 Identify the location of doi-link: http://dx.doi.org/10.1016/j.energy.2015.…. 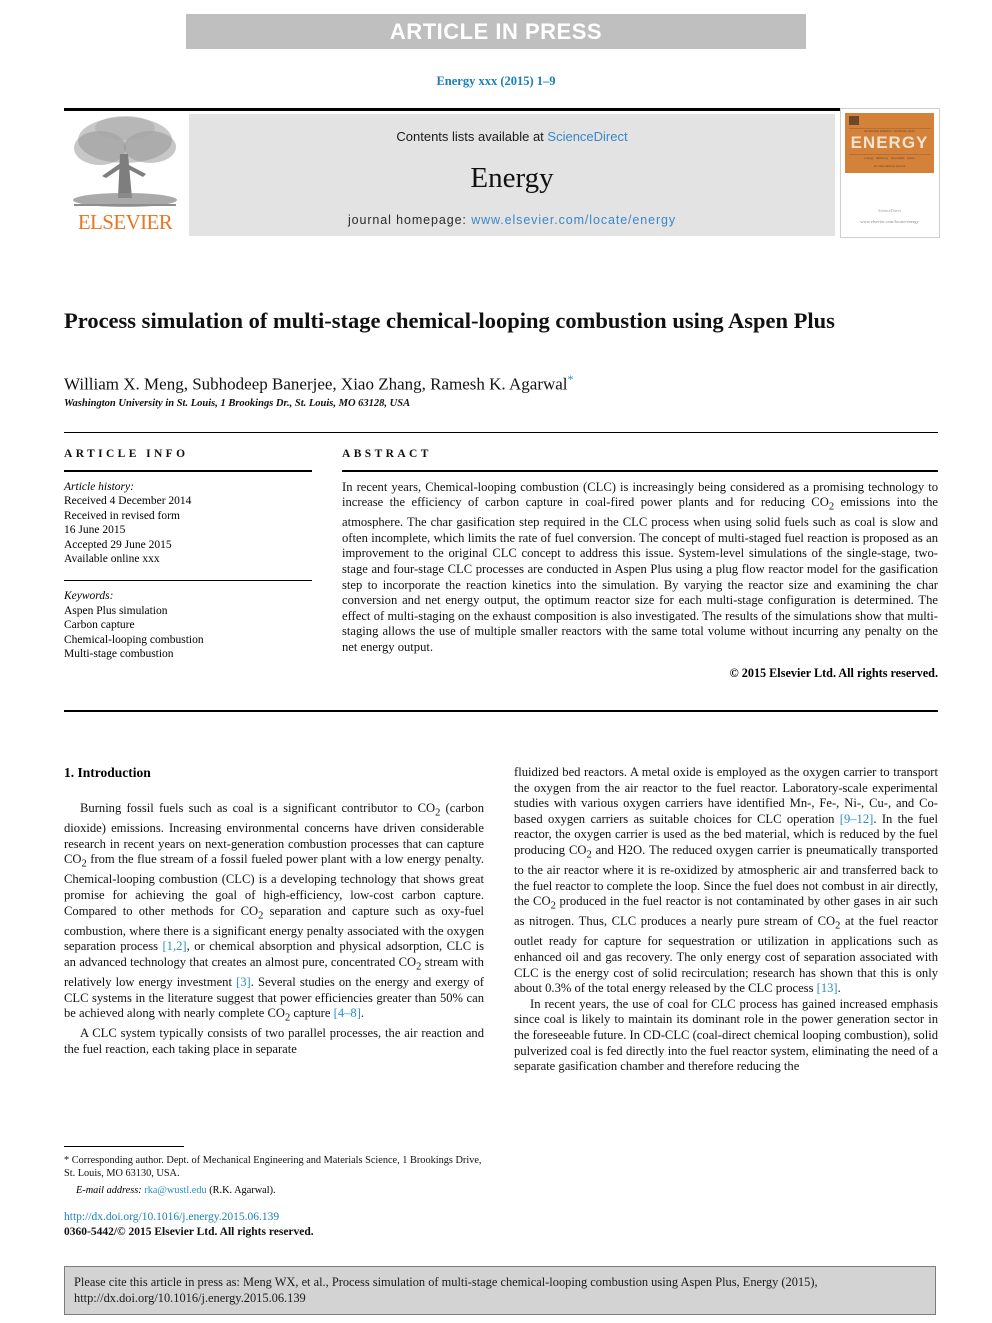
(284, 1217).